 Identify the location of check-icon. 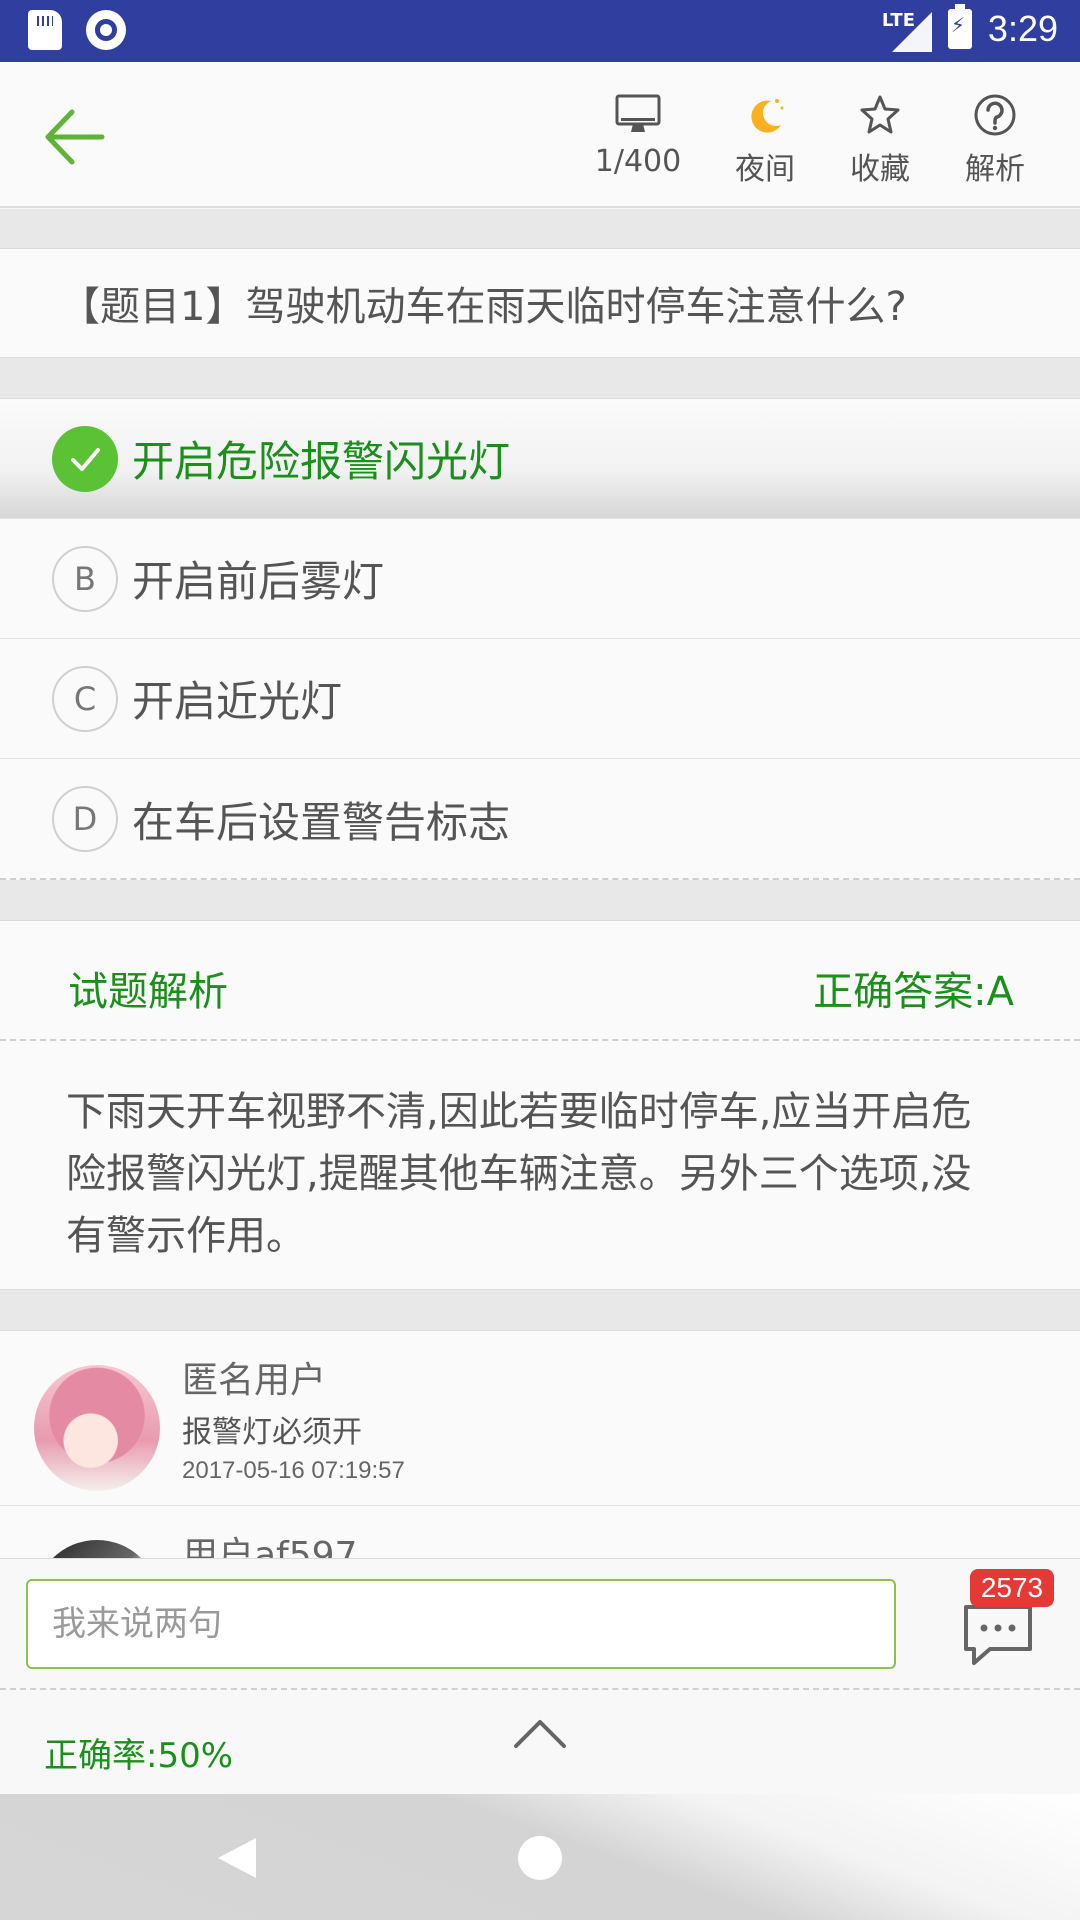
(85, 458).